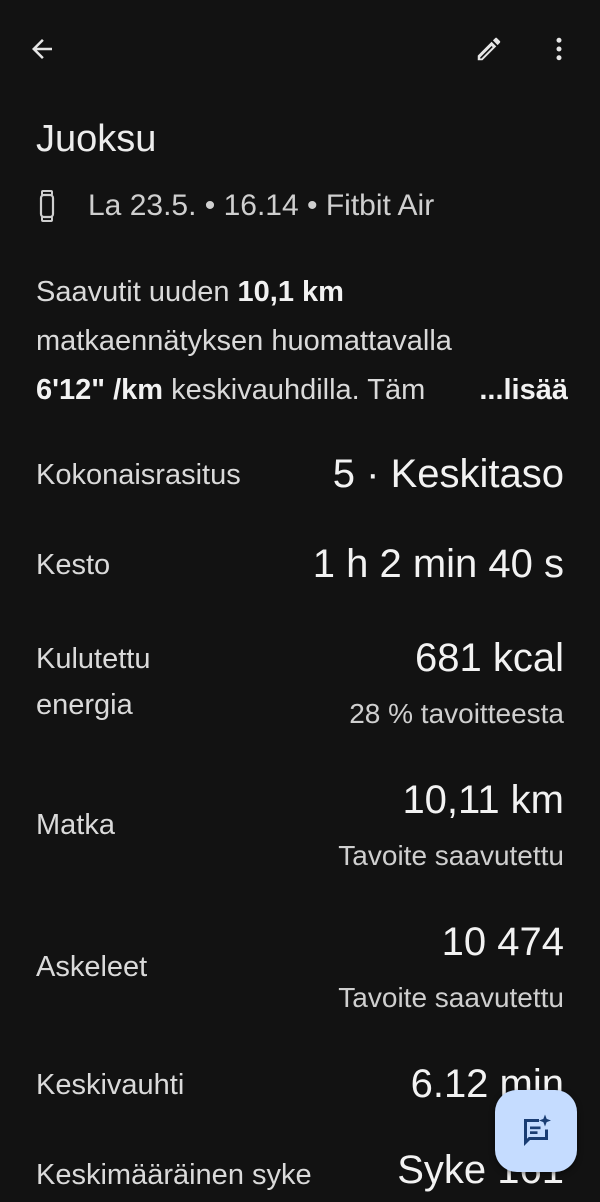 Image resolution: width=600 pixels, height=1202 pixels. Describe the element at coordinates (300, 1087) in the screenshot. I see `stat-row-avg-pace: Keskivauhti 6.12 min` at that location.